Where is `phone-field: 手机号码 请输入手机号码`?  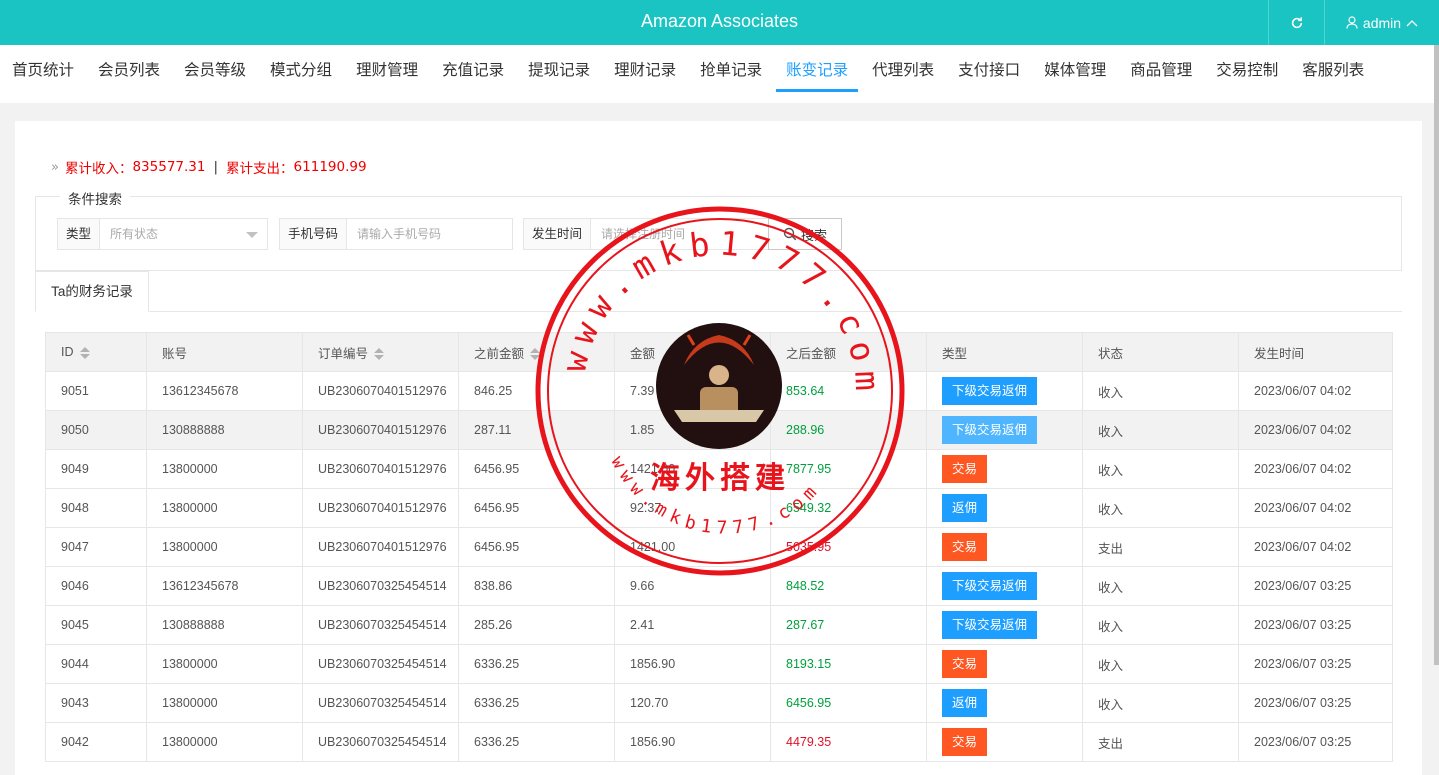
phone-field: 手机号码 请输入手机号码 is located at coordinates (396, 234).